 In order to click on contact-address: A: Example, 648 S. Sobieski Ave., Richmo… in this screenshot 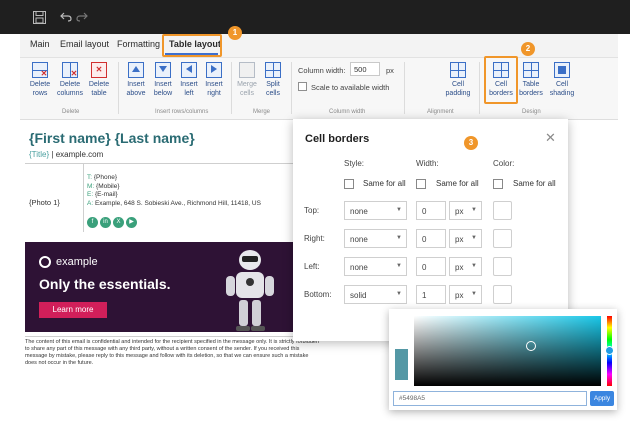, I will do `click(174, 204)`.